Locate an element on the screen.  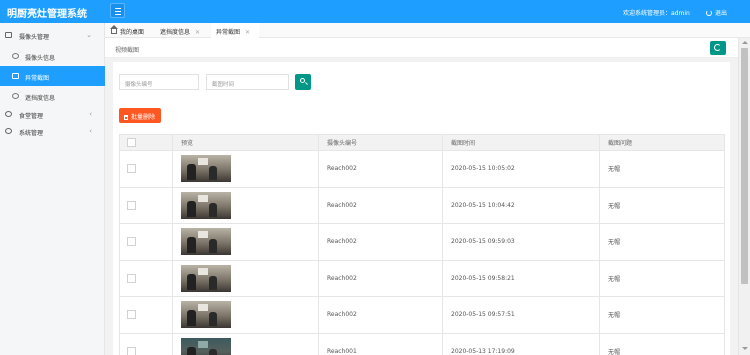
table-header-row: 预览 摄像头编号 截图时间 截图问题 is located at coordinates (422, 142).